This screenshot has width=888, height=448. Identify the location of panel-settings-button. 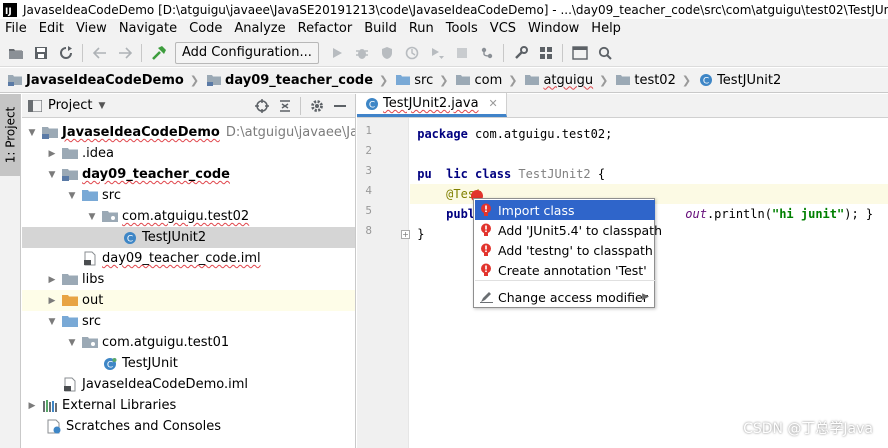
(317, 106).